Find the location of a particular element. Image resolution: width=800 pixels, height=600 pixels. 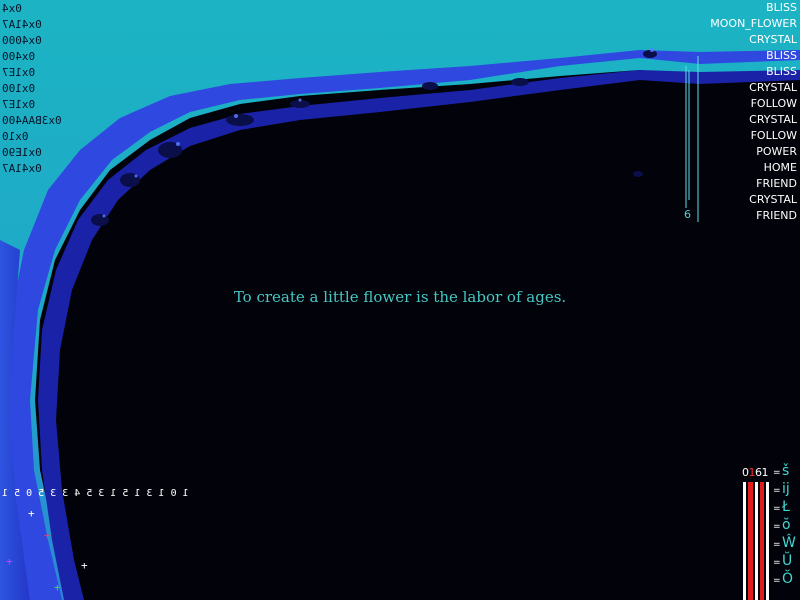

hex-readout: 0x10 is located at coordinates (15, 136).